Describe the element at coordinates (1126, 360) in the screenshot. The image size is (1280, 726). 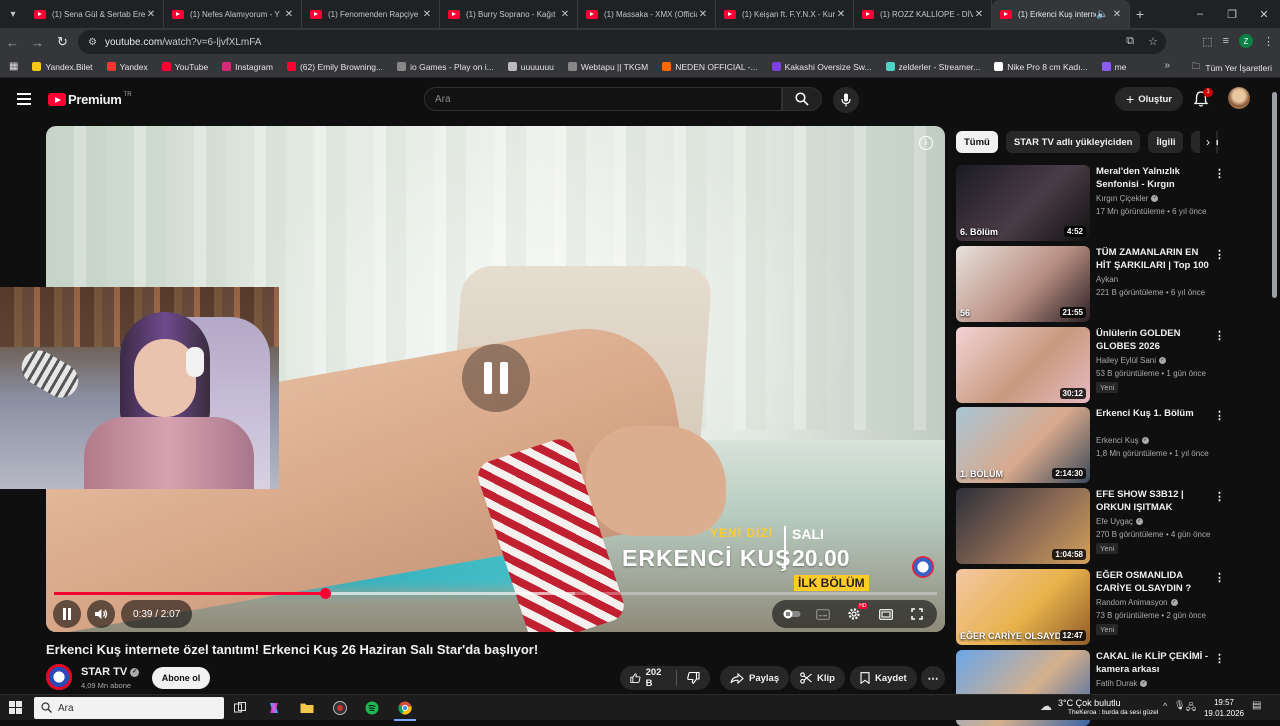
I see `recommendation-channel: Hailey Eylül Sani` at that location.